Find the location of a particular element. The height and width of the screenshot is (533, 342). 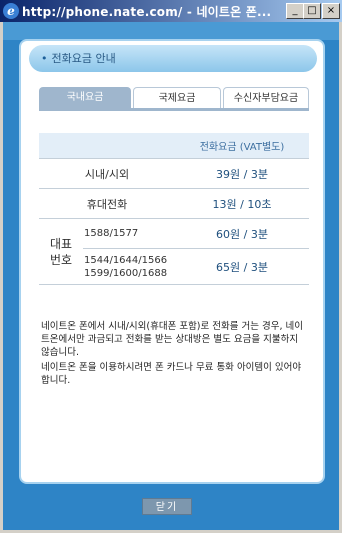

row-value: 60원 / 3분 is located at coordinates (242, 233).